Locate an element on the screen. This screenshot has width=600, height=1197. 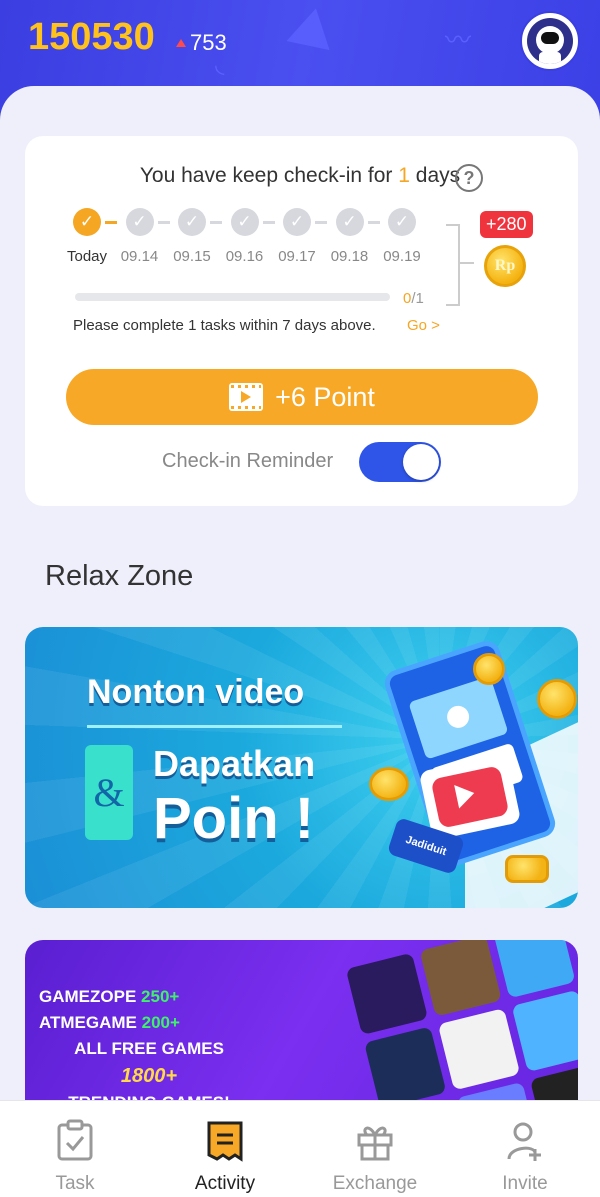
nav-item-activity: Activity is located at coordinates (225, 1149).